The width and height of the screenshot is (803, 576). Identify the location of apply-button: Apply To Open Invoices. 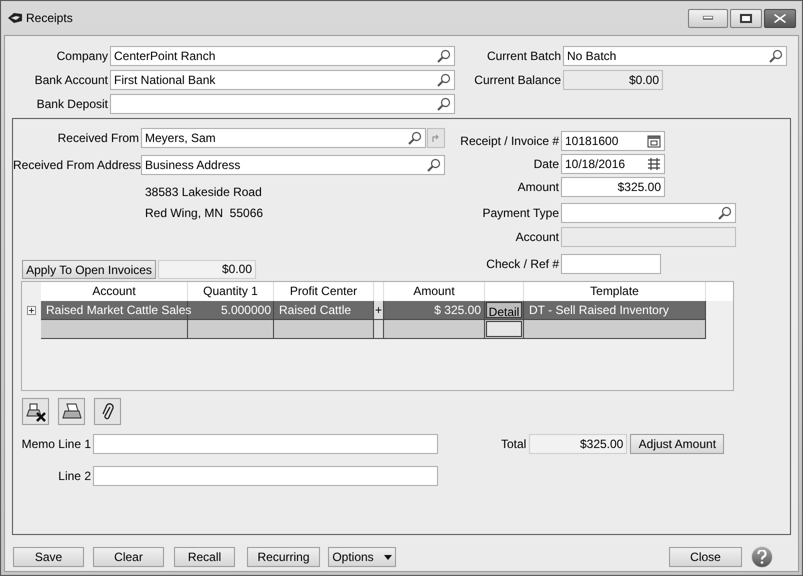
(89, 269).